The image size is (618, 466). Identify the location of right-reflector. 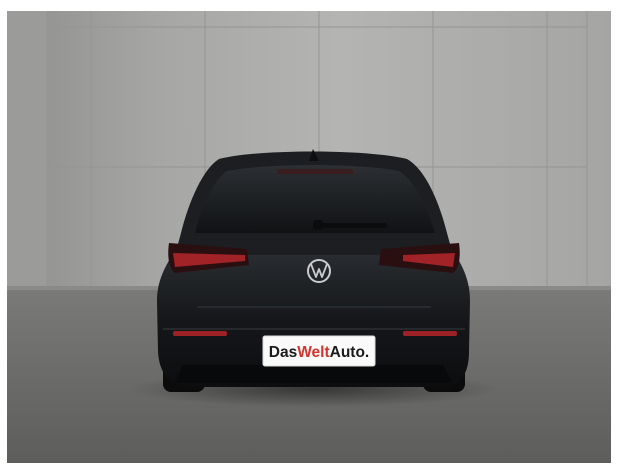
(430, 333).